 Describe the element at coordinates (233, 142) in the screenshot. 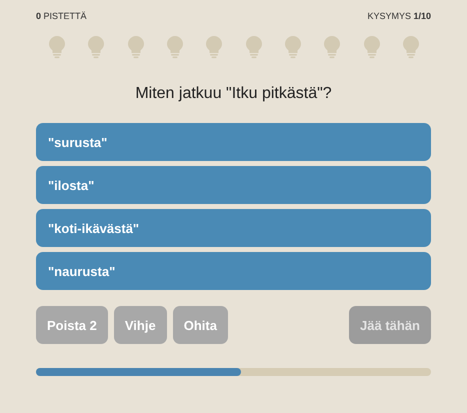

I see `answer-button: "surusta"` at that location.